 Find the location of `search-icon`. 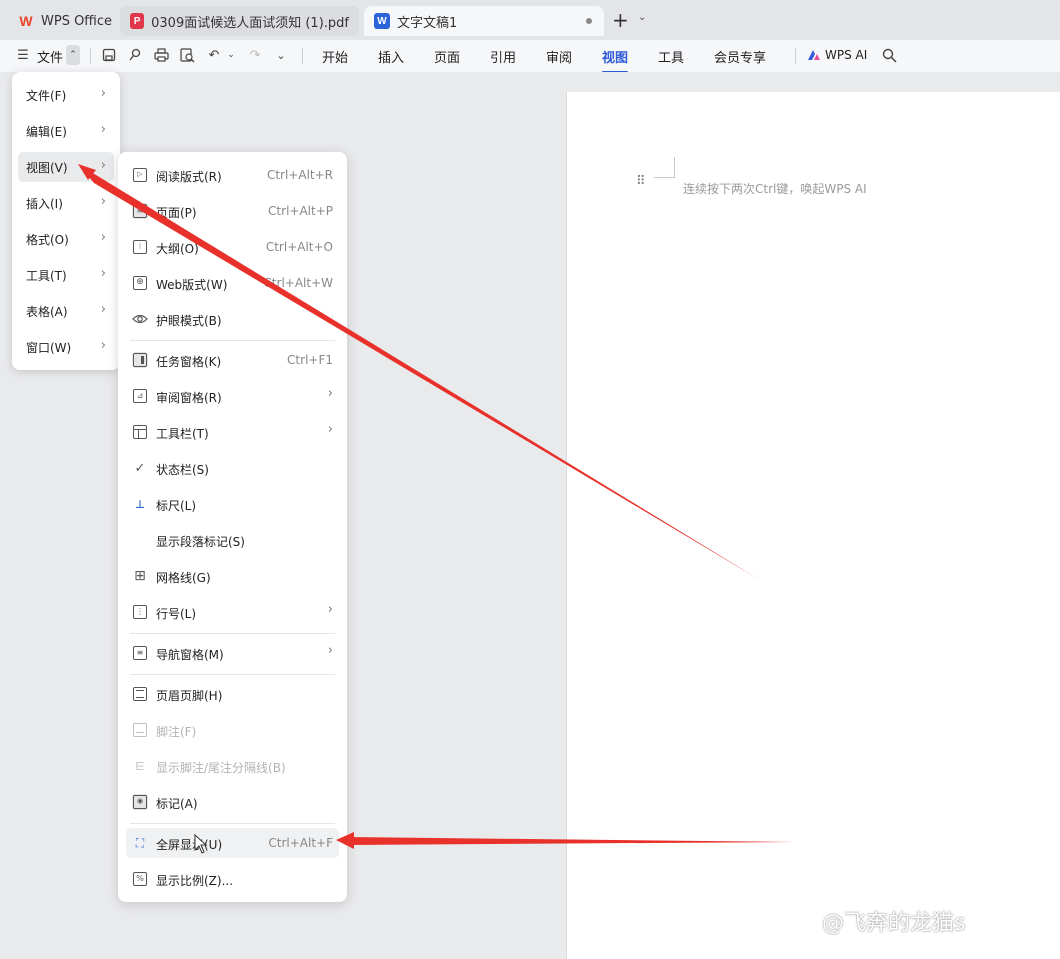

search-icon is located at coordinates (889, 55).